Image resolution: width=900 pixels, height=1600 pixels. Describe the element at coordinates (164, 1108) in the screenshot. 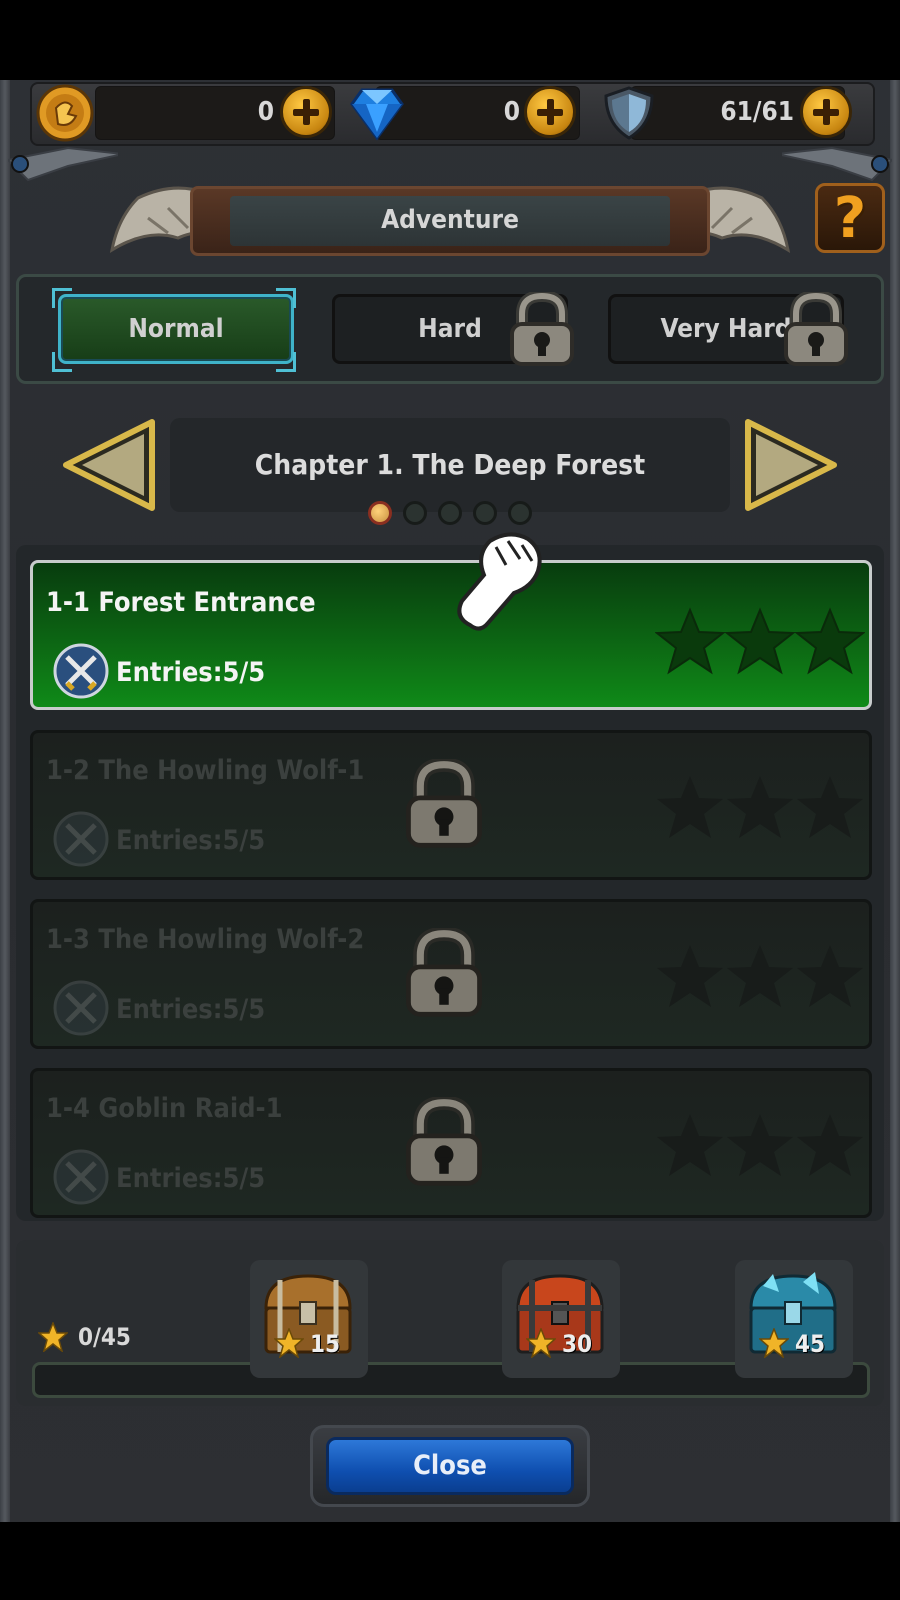

I see `stage-name: 1-4 Goblin Raid-1` at that location.